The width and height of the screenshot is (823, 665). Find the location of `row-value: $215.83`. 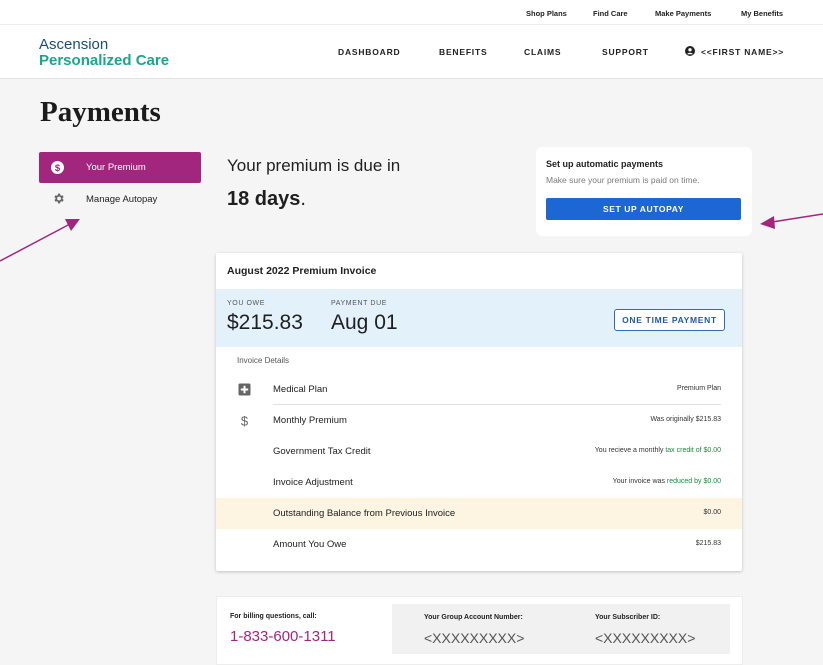

row-value: $215.83 is located at coordinates (708, 543).